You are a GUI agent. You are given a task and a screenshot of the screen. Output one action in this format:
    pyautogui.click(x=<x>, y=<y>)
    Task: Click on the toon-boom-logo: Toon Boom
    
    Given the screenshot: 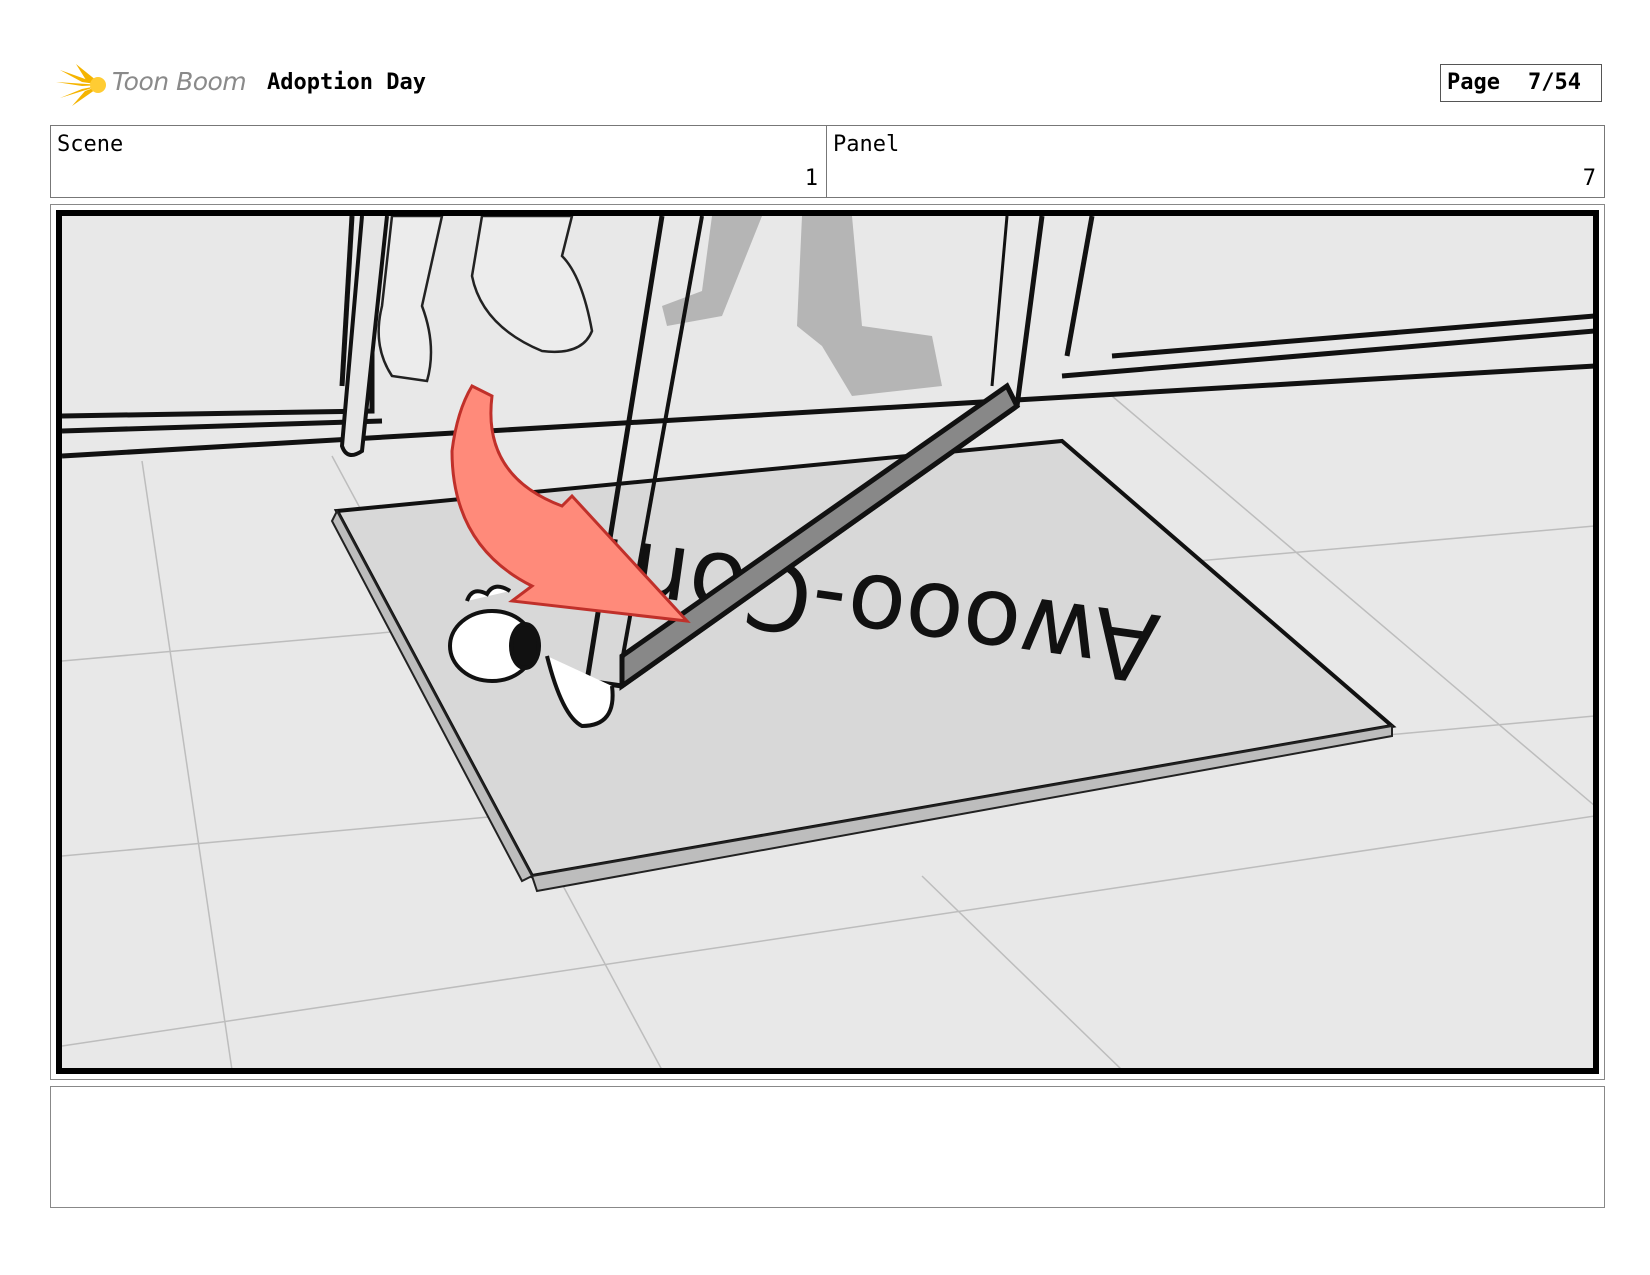 What is the action you would take?
    pyautogui.click(x=154, y=85)
    